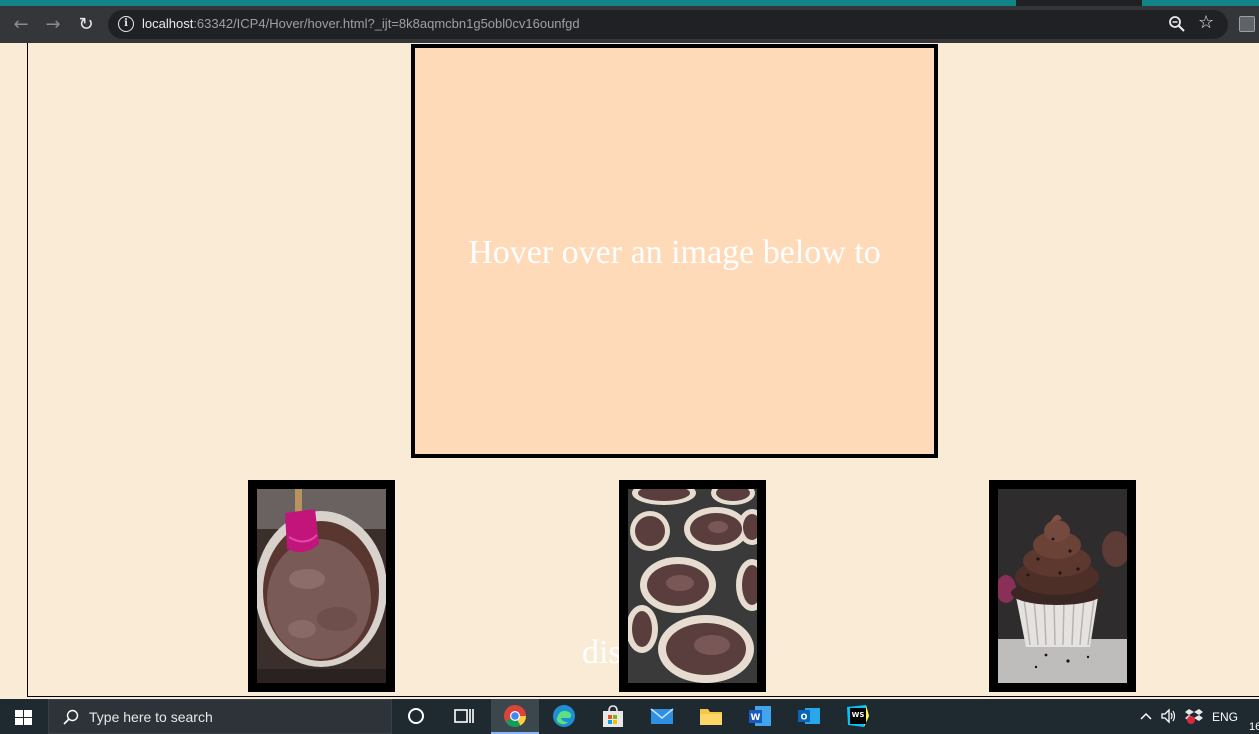 The height and width of the screenshot is (734, 1259). Describe the element at coordinates (602, 652) in the screenshot. I see `overflow-text: dis` at that location.